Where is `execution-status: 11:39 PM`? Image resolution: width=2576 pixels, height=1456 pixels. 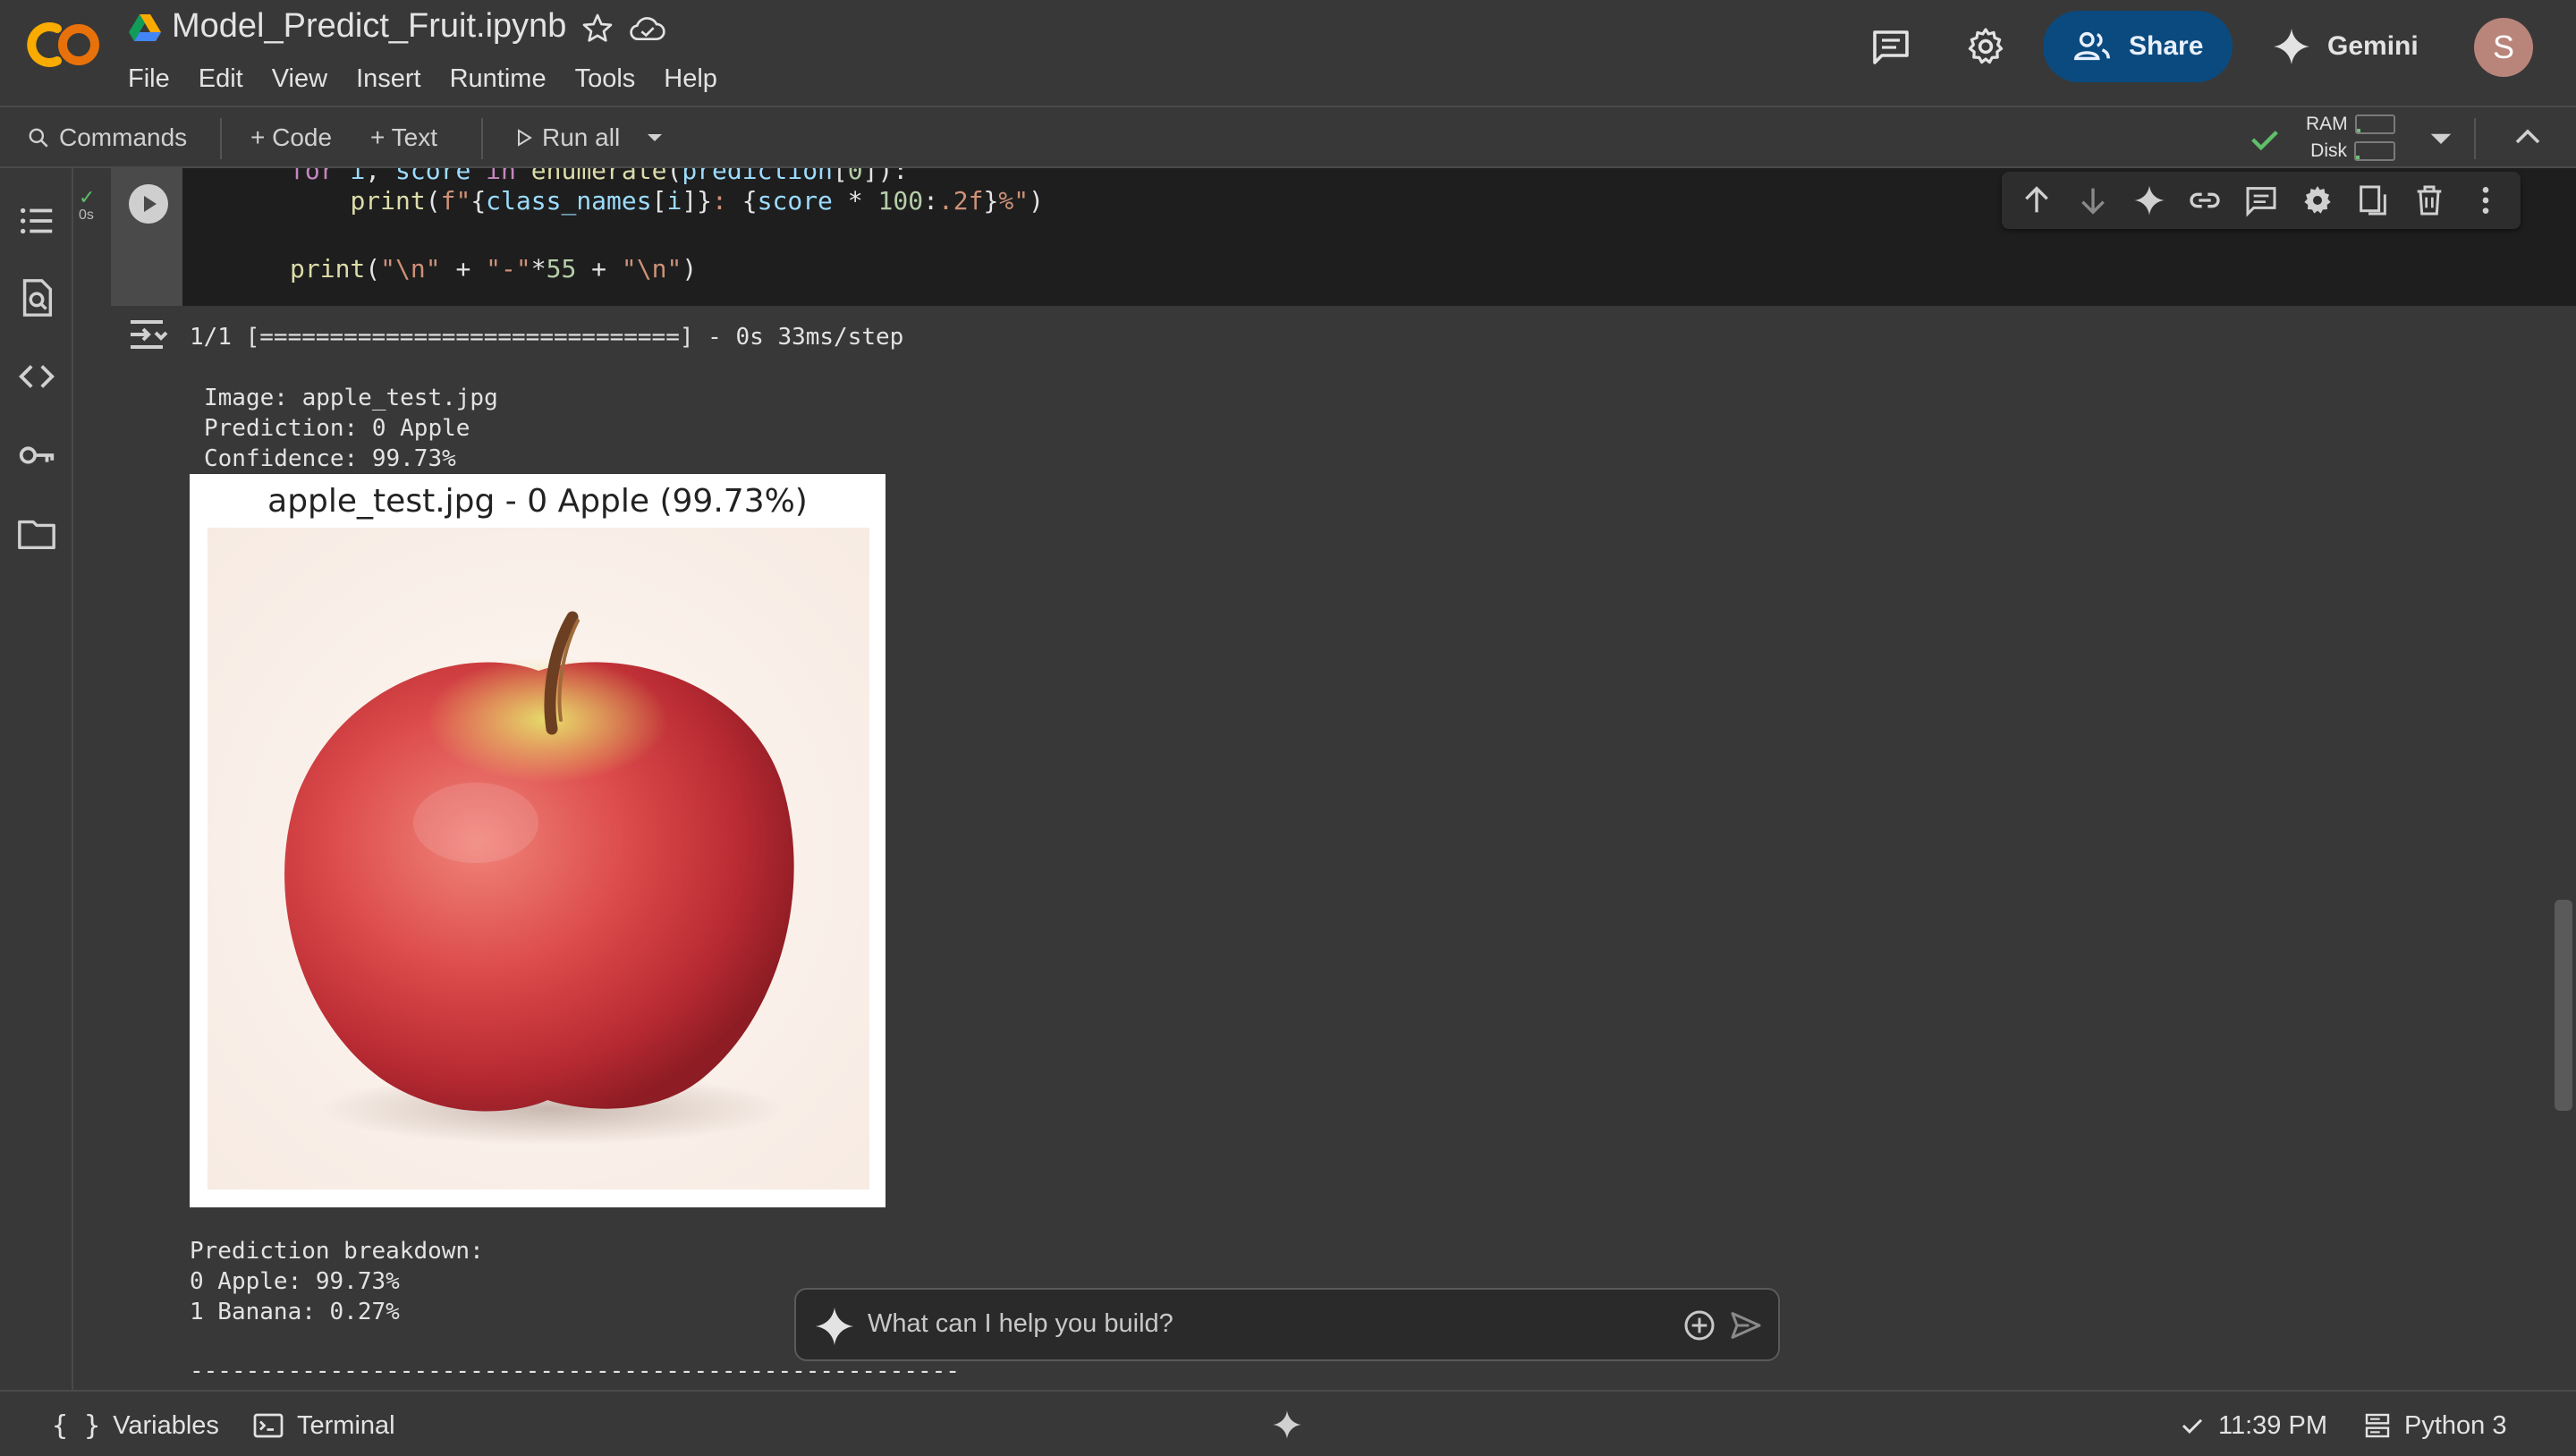 execution-status: 11:39 PM is located at coordinates (2253, 1425).